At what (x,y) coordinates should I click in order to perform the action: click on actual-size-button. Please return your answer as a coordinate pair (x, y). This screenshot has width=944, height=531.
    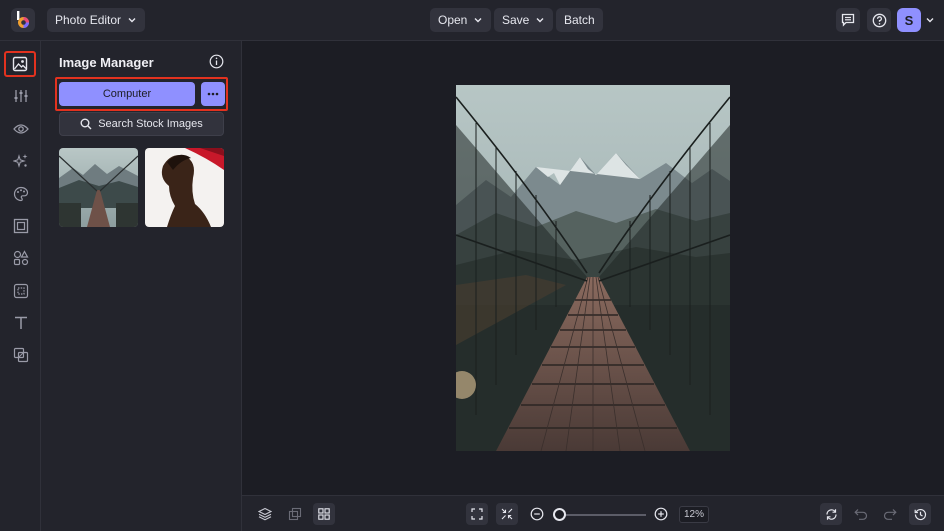
    Looking at the image, I should click on (507, 514).